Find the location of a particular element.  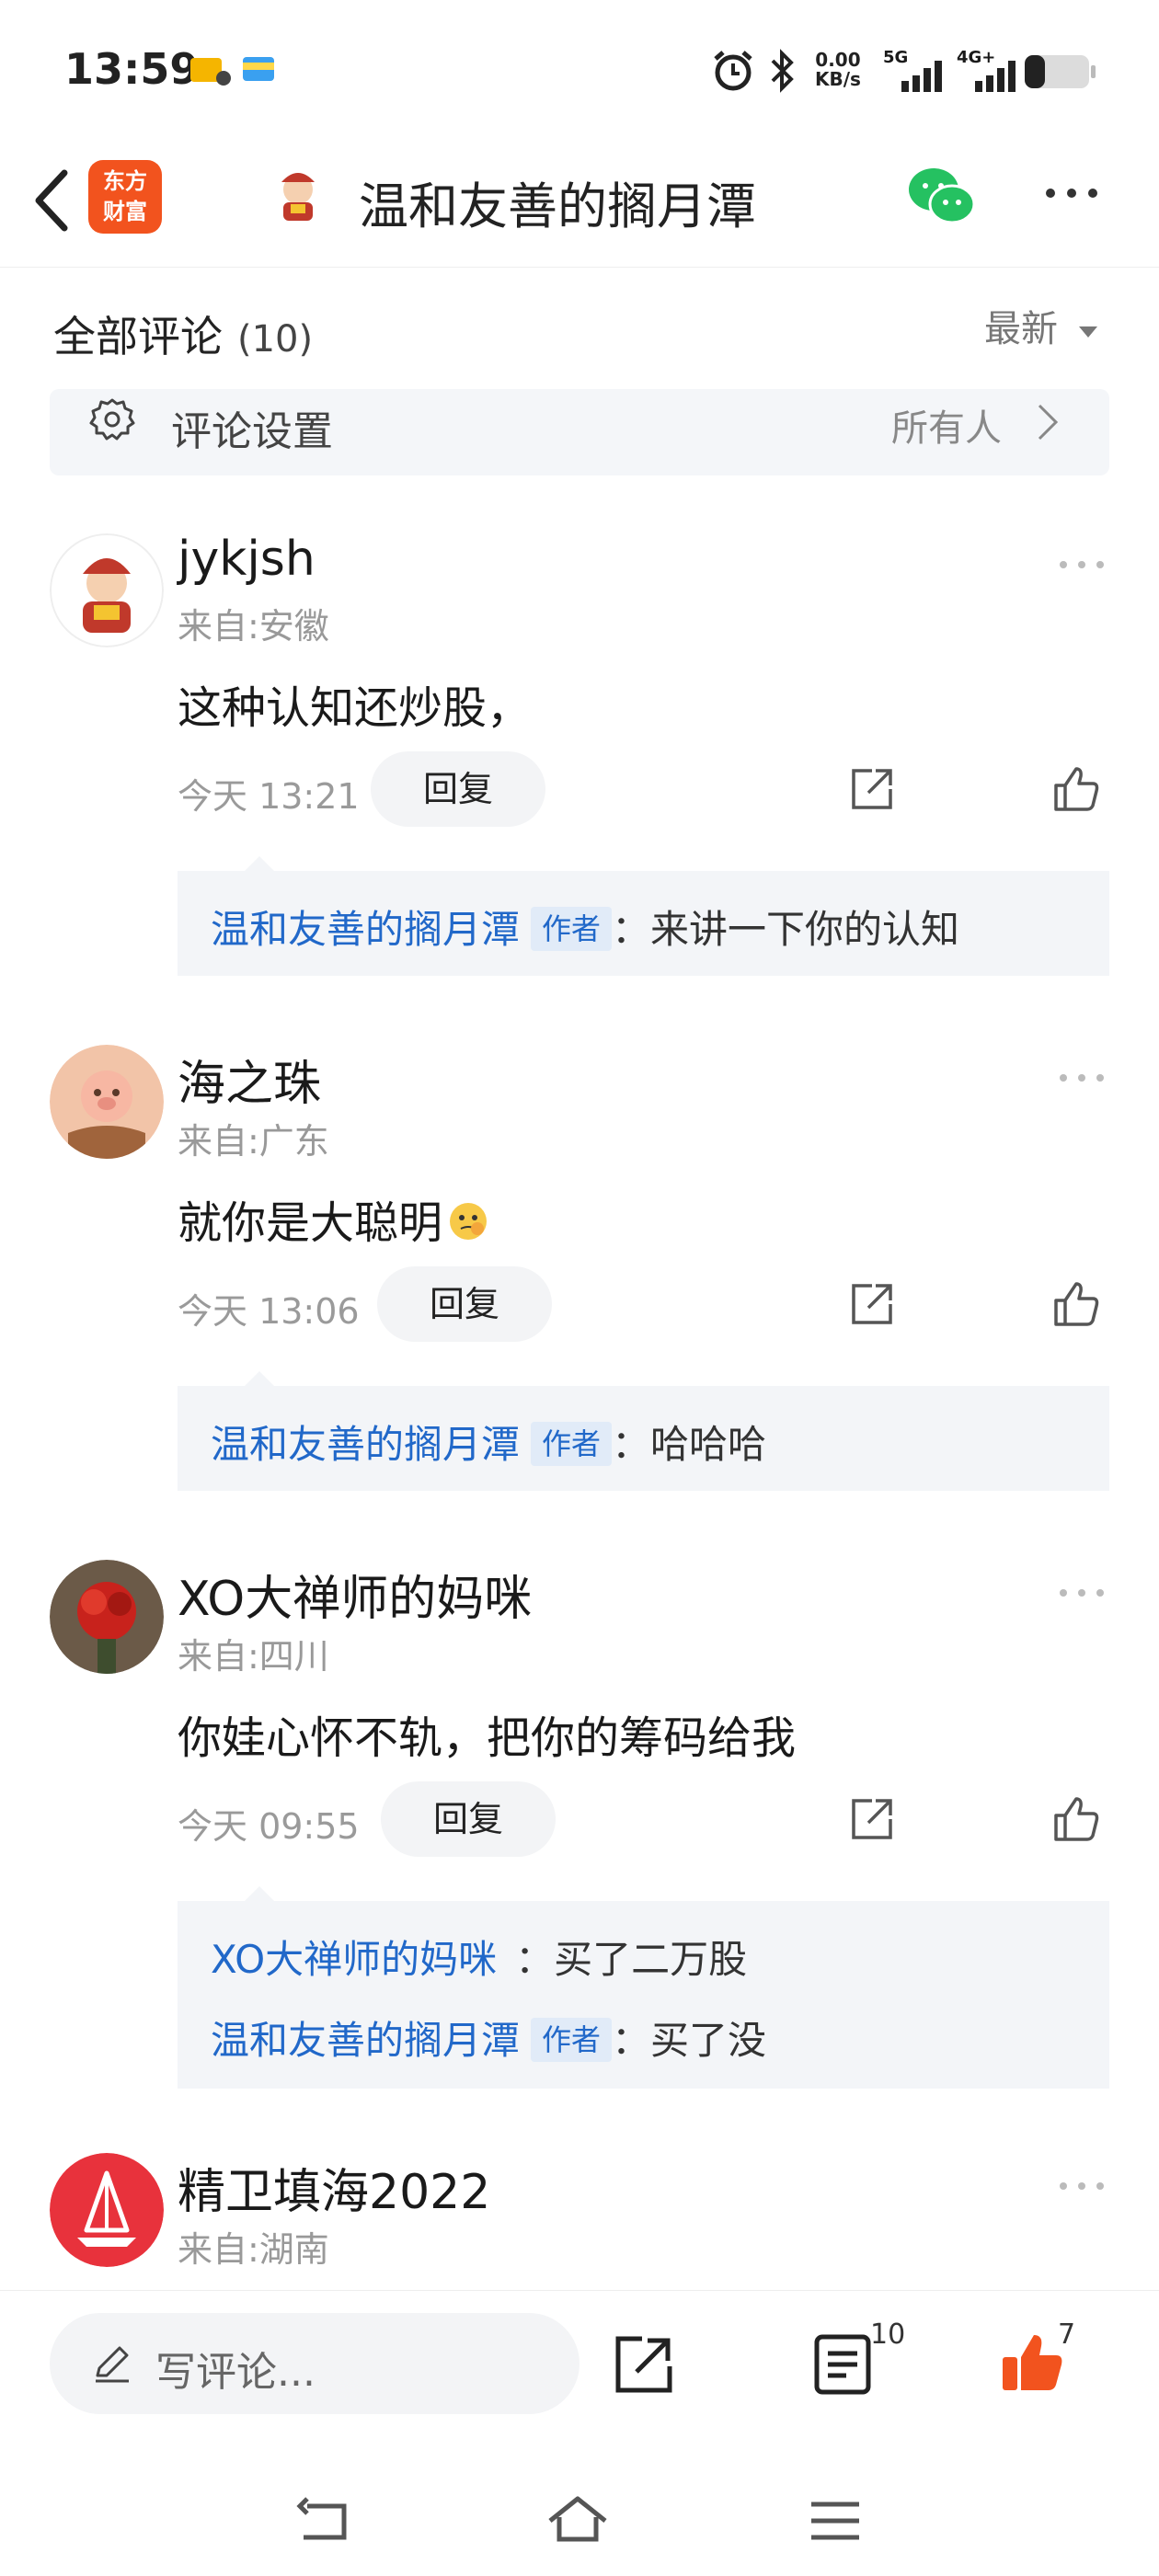

comment-text: 你娃心怀不轨，把你的筹码给我 is located at coordinates (487, 1738).